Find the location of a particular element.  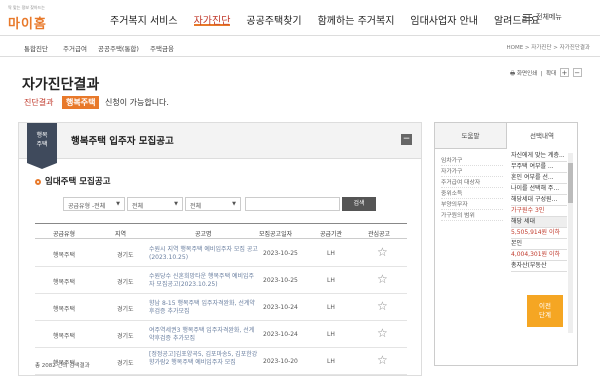

table-header: 공급유형 지역 공고명 모집공고일자 공급기관 관심공고 is located at coordinates (221, 231).